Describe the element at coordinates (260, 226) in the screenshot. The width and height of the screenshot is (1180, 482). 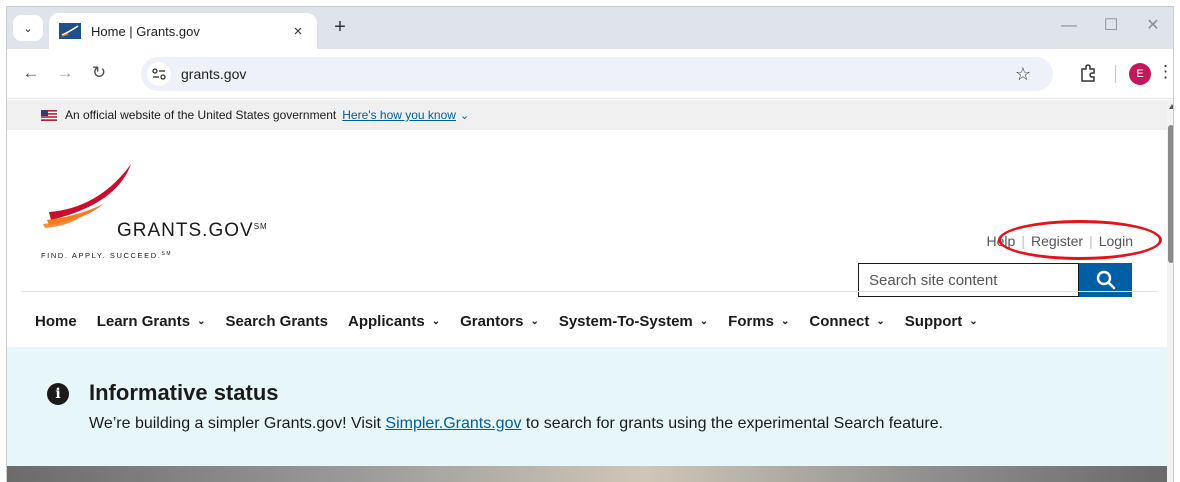
I see `brand-mark: SM` at that location.